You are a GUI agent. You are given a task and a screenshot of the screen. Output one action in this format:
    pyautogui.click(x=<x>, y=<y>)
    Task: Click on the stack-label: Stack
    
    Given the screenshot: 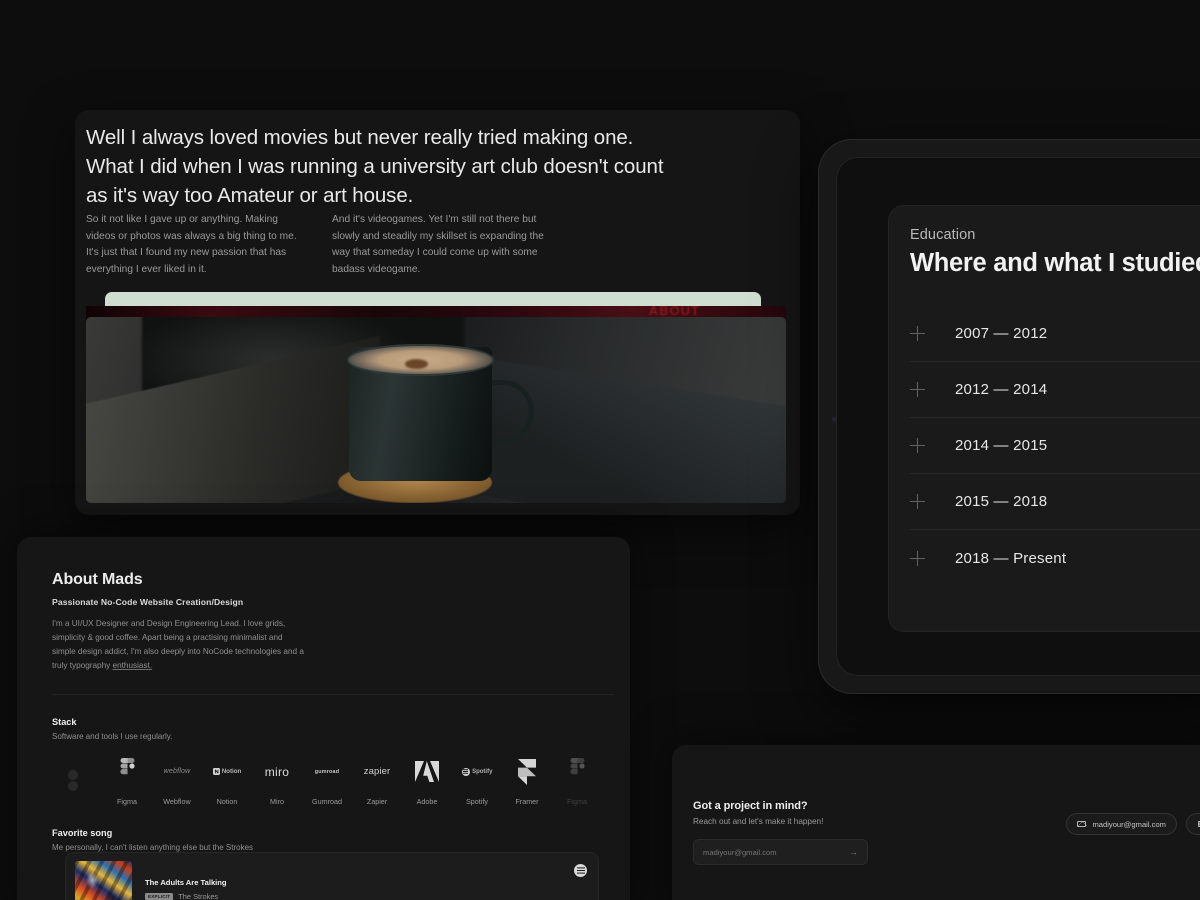 What is the action you would take?
    pyautogui.click(x=64, y=721)
    